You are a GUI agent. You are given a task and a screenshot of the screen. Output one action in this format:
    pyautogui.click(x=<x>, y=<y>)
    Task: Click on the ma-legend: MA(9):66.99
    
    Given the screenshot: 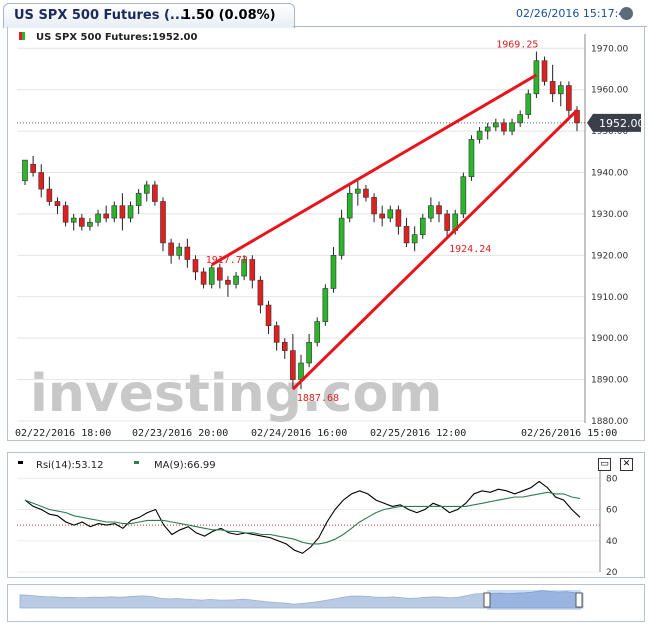 What is the action you would take?
    pyautogui.click(x=185, y=465)
    